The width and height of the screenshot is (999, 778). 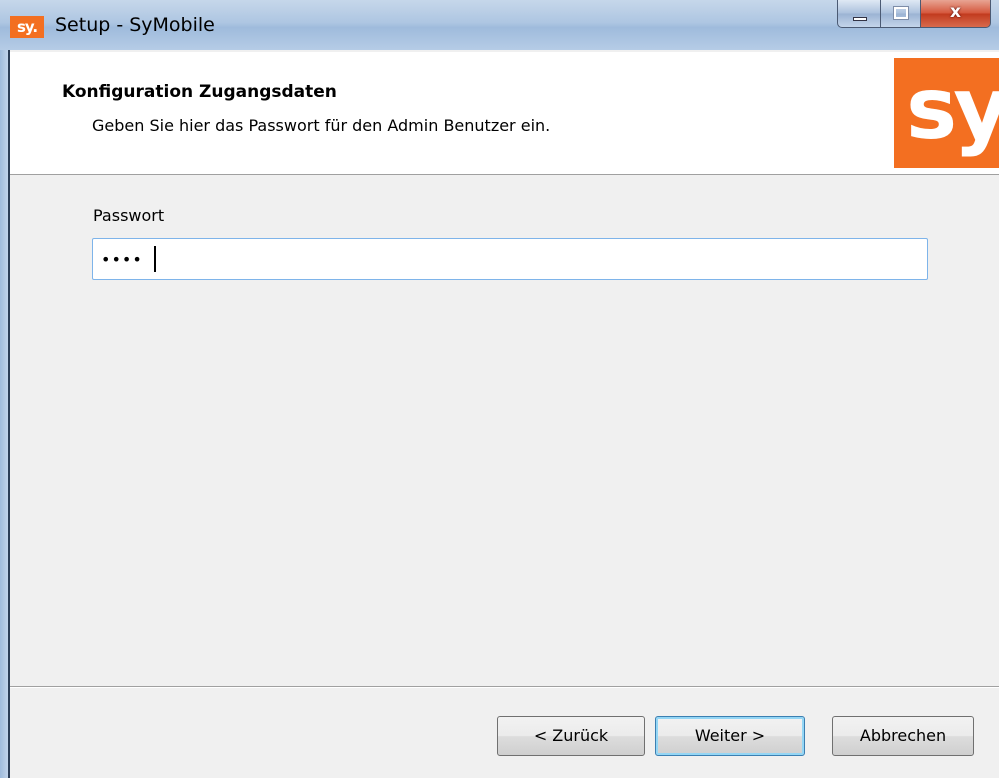 I want to click on cancel-button: Abbrechen, so click(x=903, y=736).